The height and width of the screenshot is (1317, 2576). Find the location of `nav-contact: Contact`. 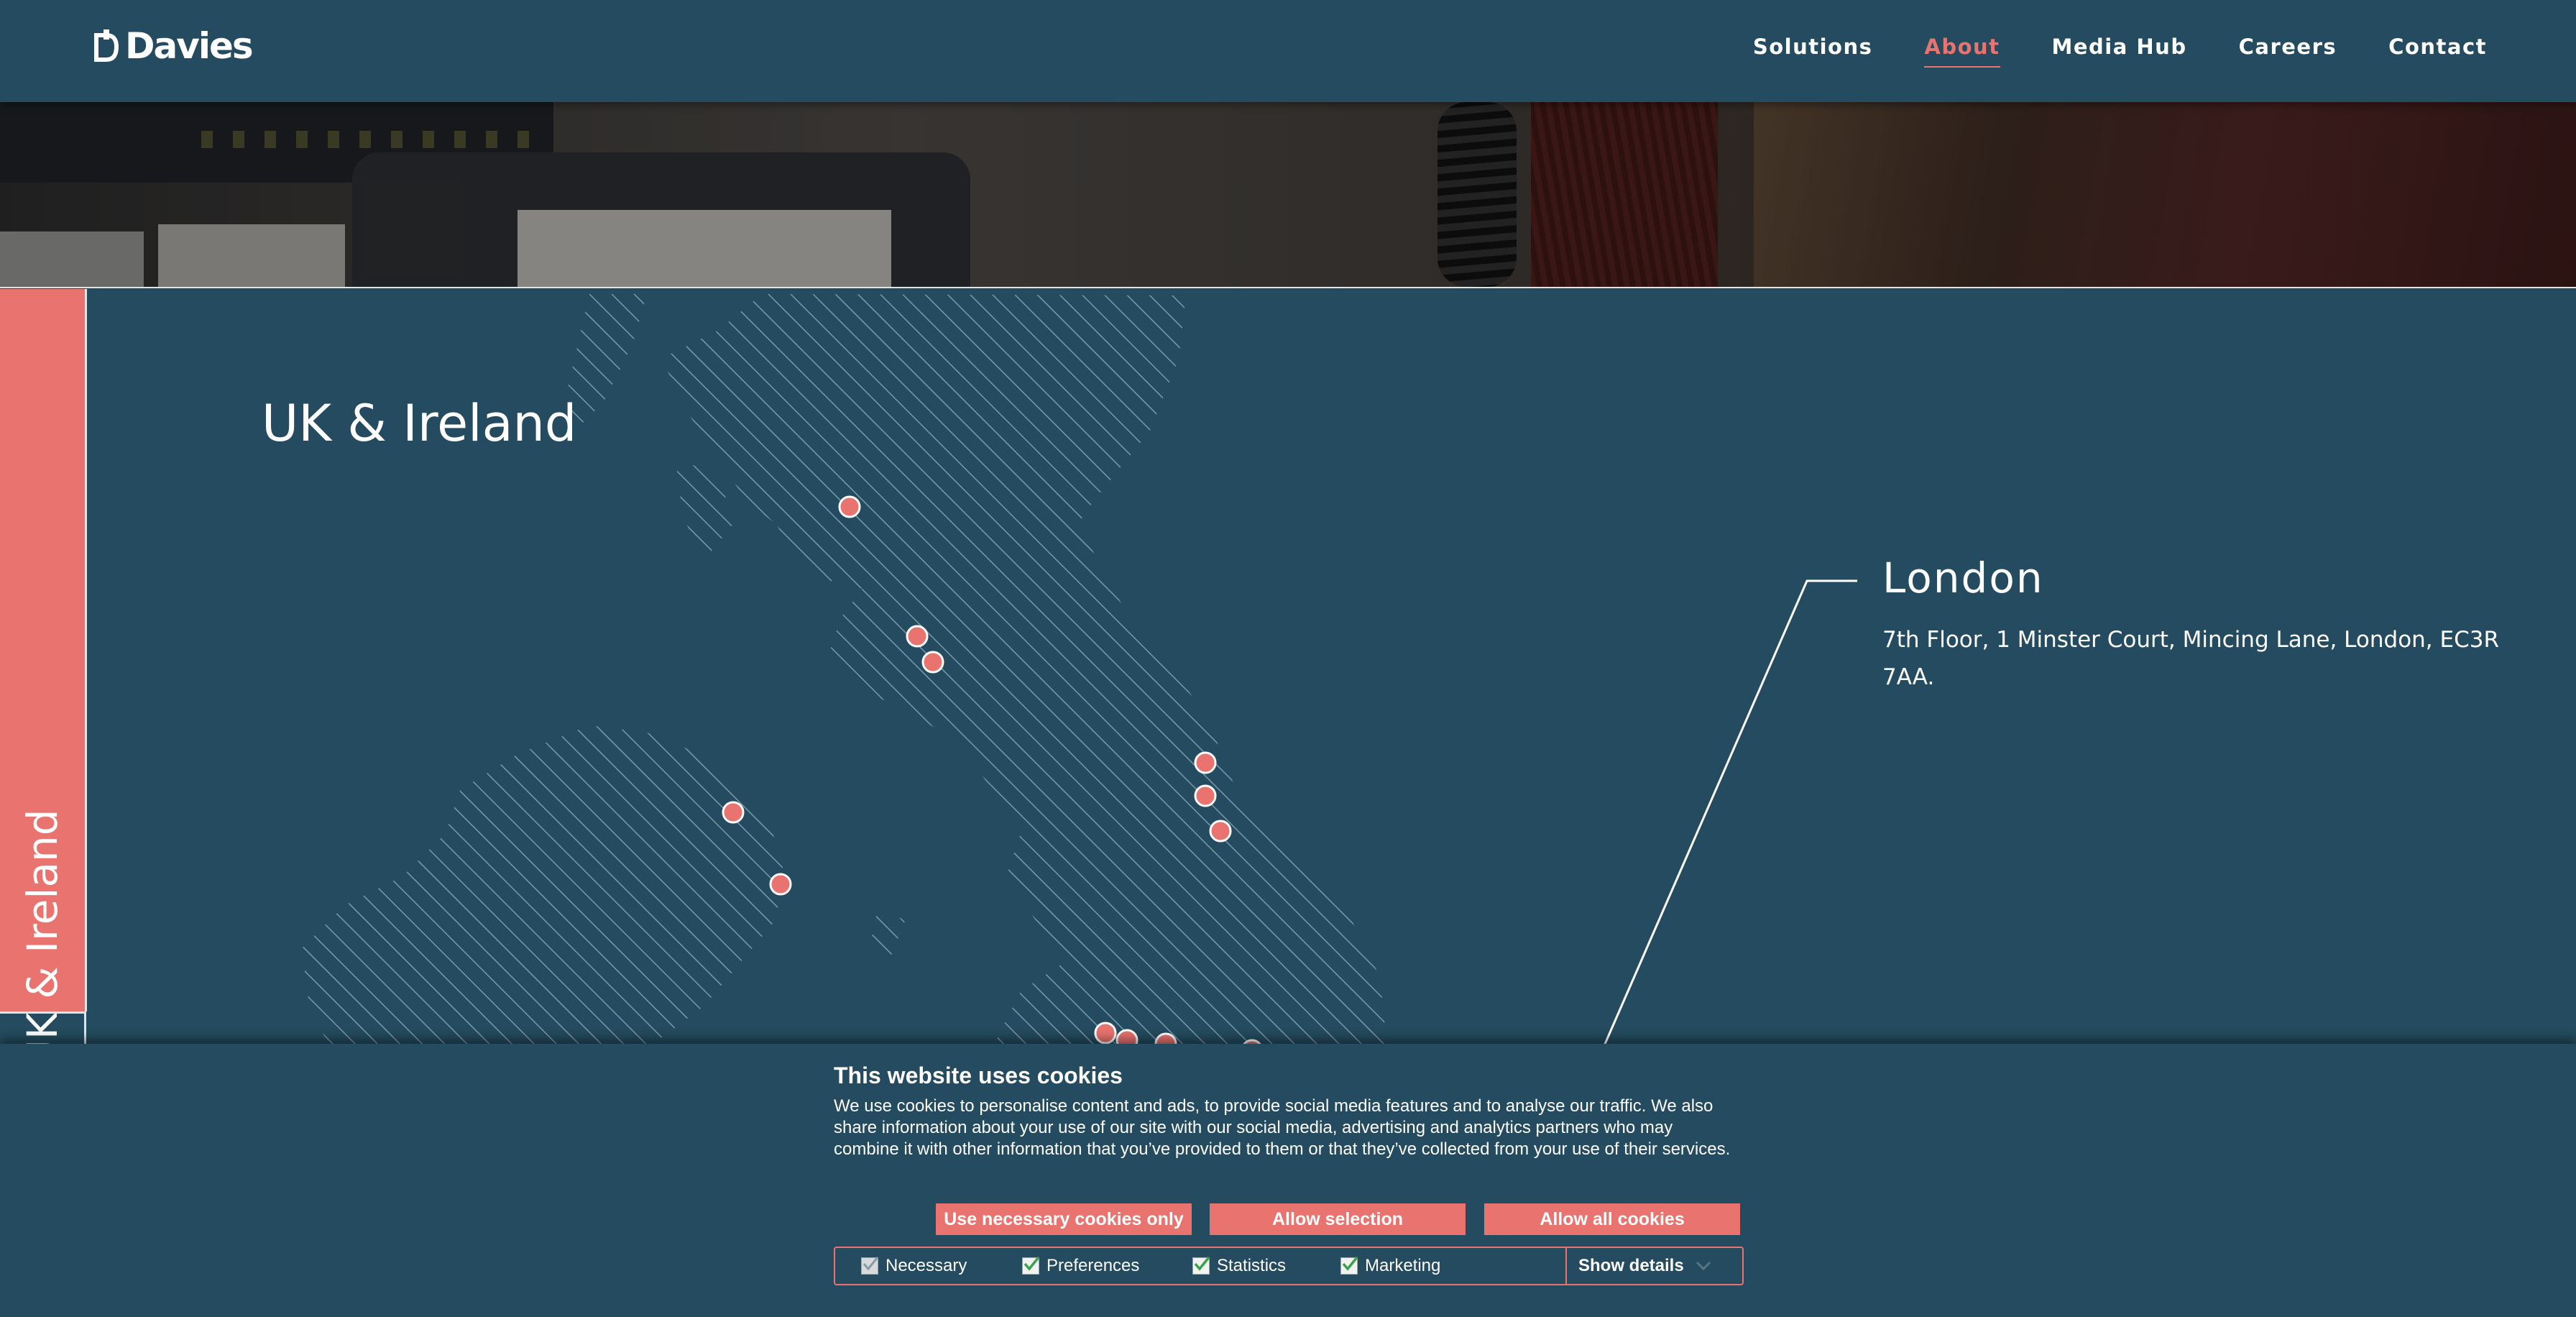

nav-contact: Contact is located at coordinates (2437, 47).